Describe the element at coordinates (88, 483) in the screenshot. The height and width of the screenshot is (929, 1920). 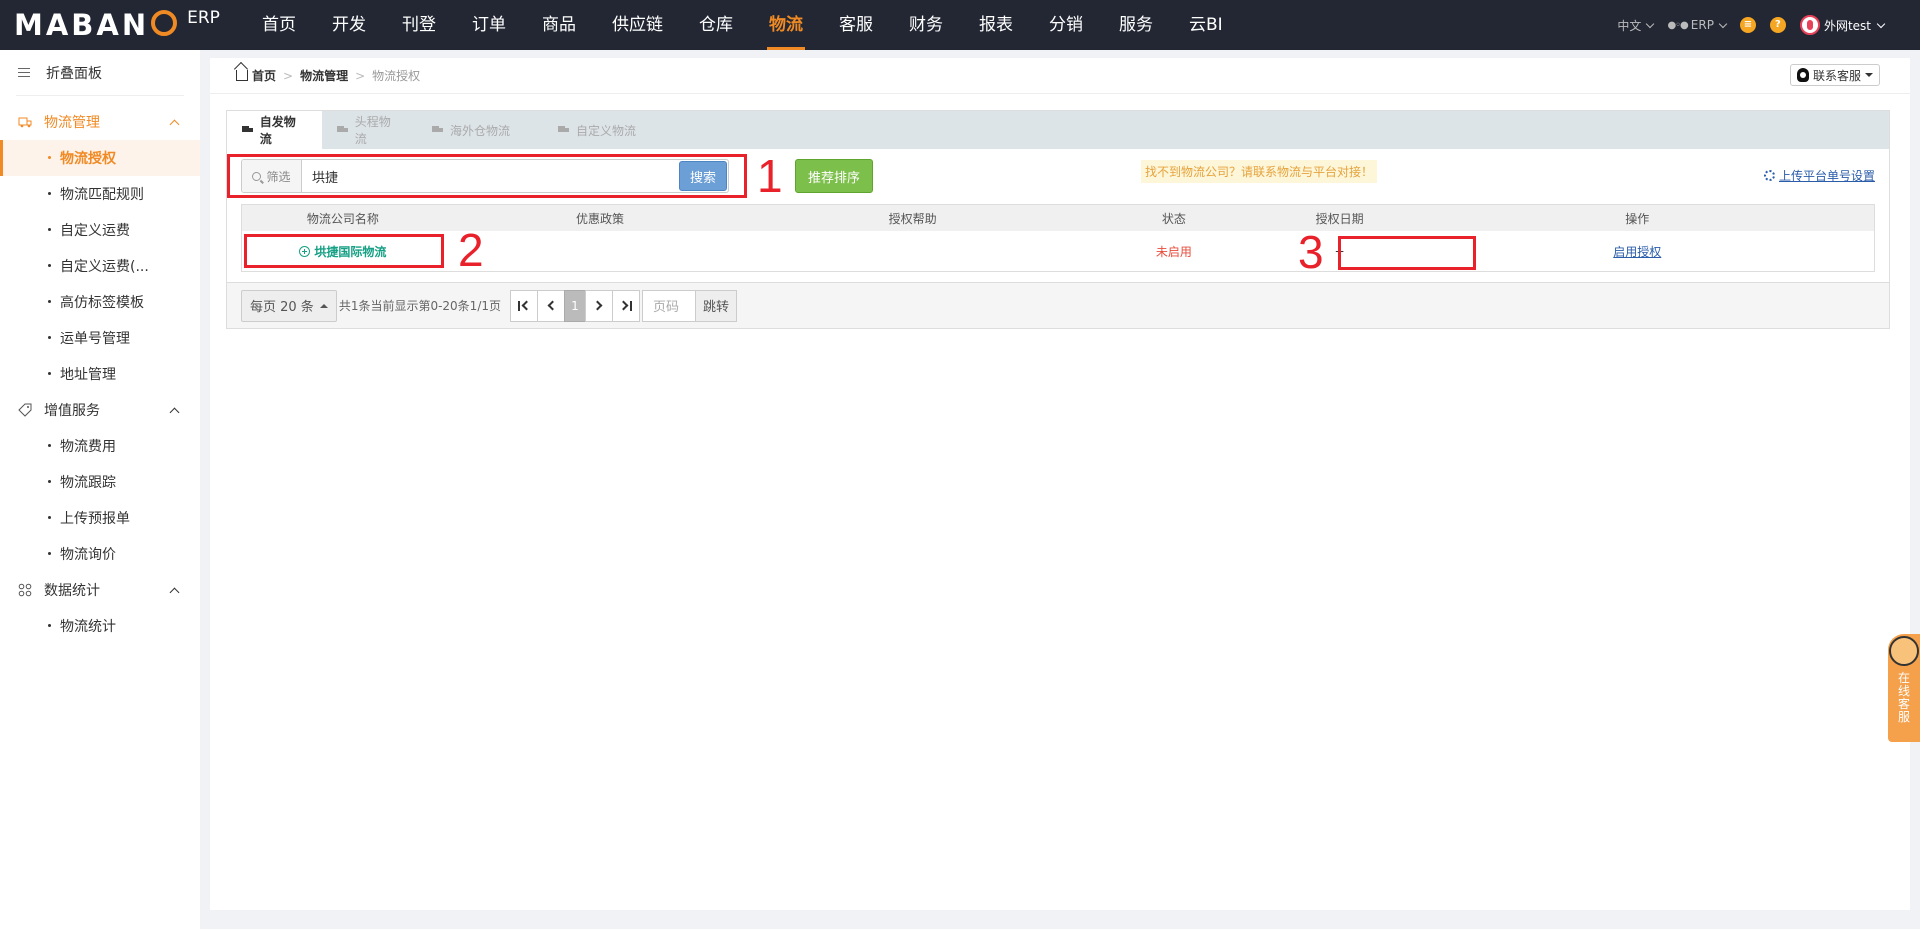
I see `sidebar-item-label: 物流跟踪` at that location.